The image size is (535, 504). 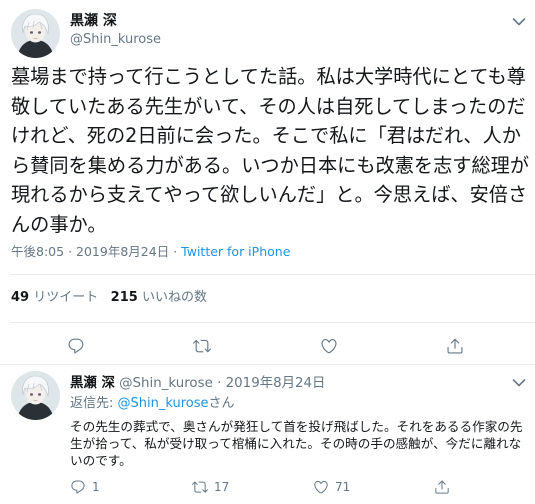 I want to click on reply-count: 1, so click(x=96, y=487).